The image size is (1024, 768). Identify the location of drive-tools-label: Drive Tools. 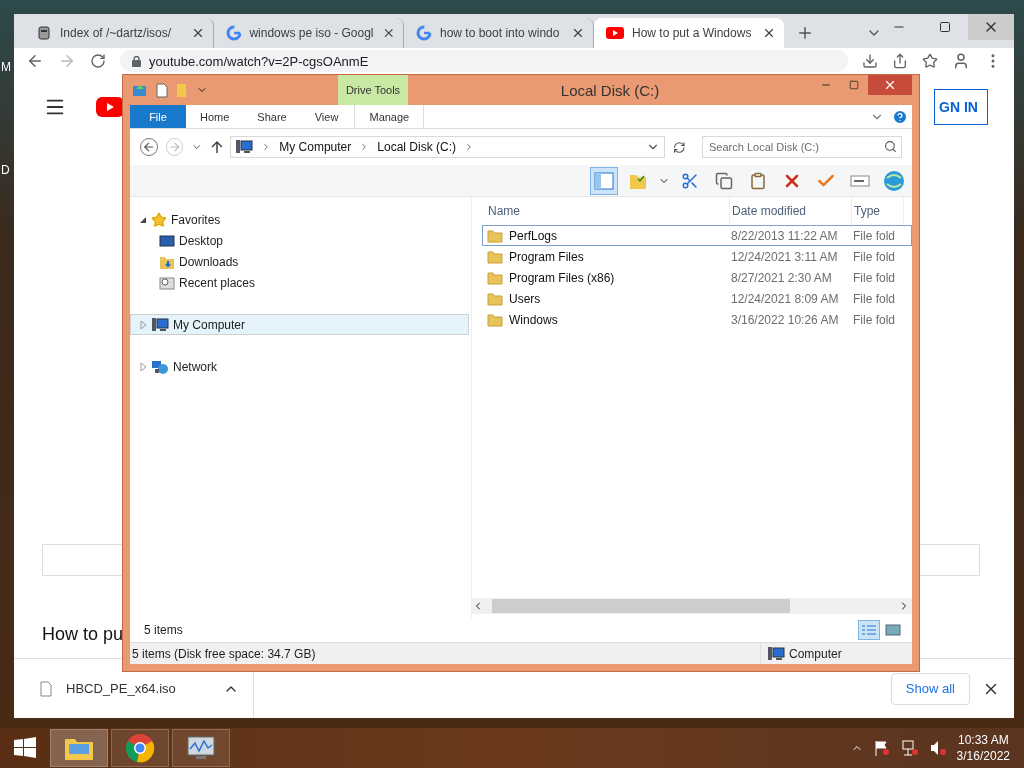
(373, 90).